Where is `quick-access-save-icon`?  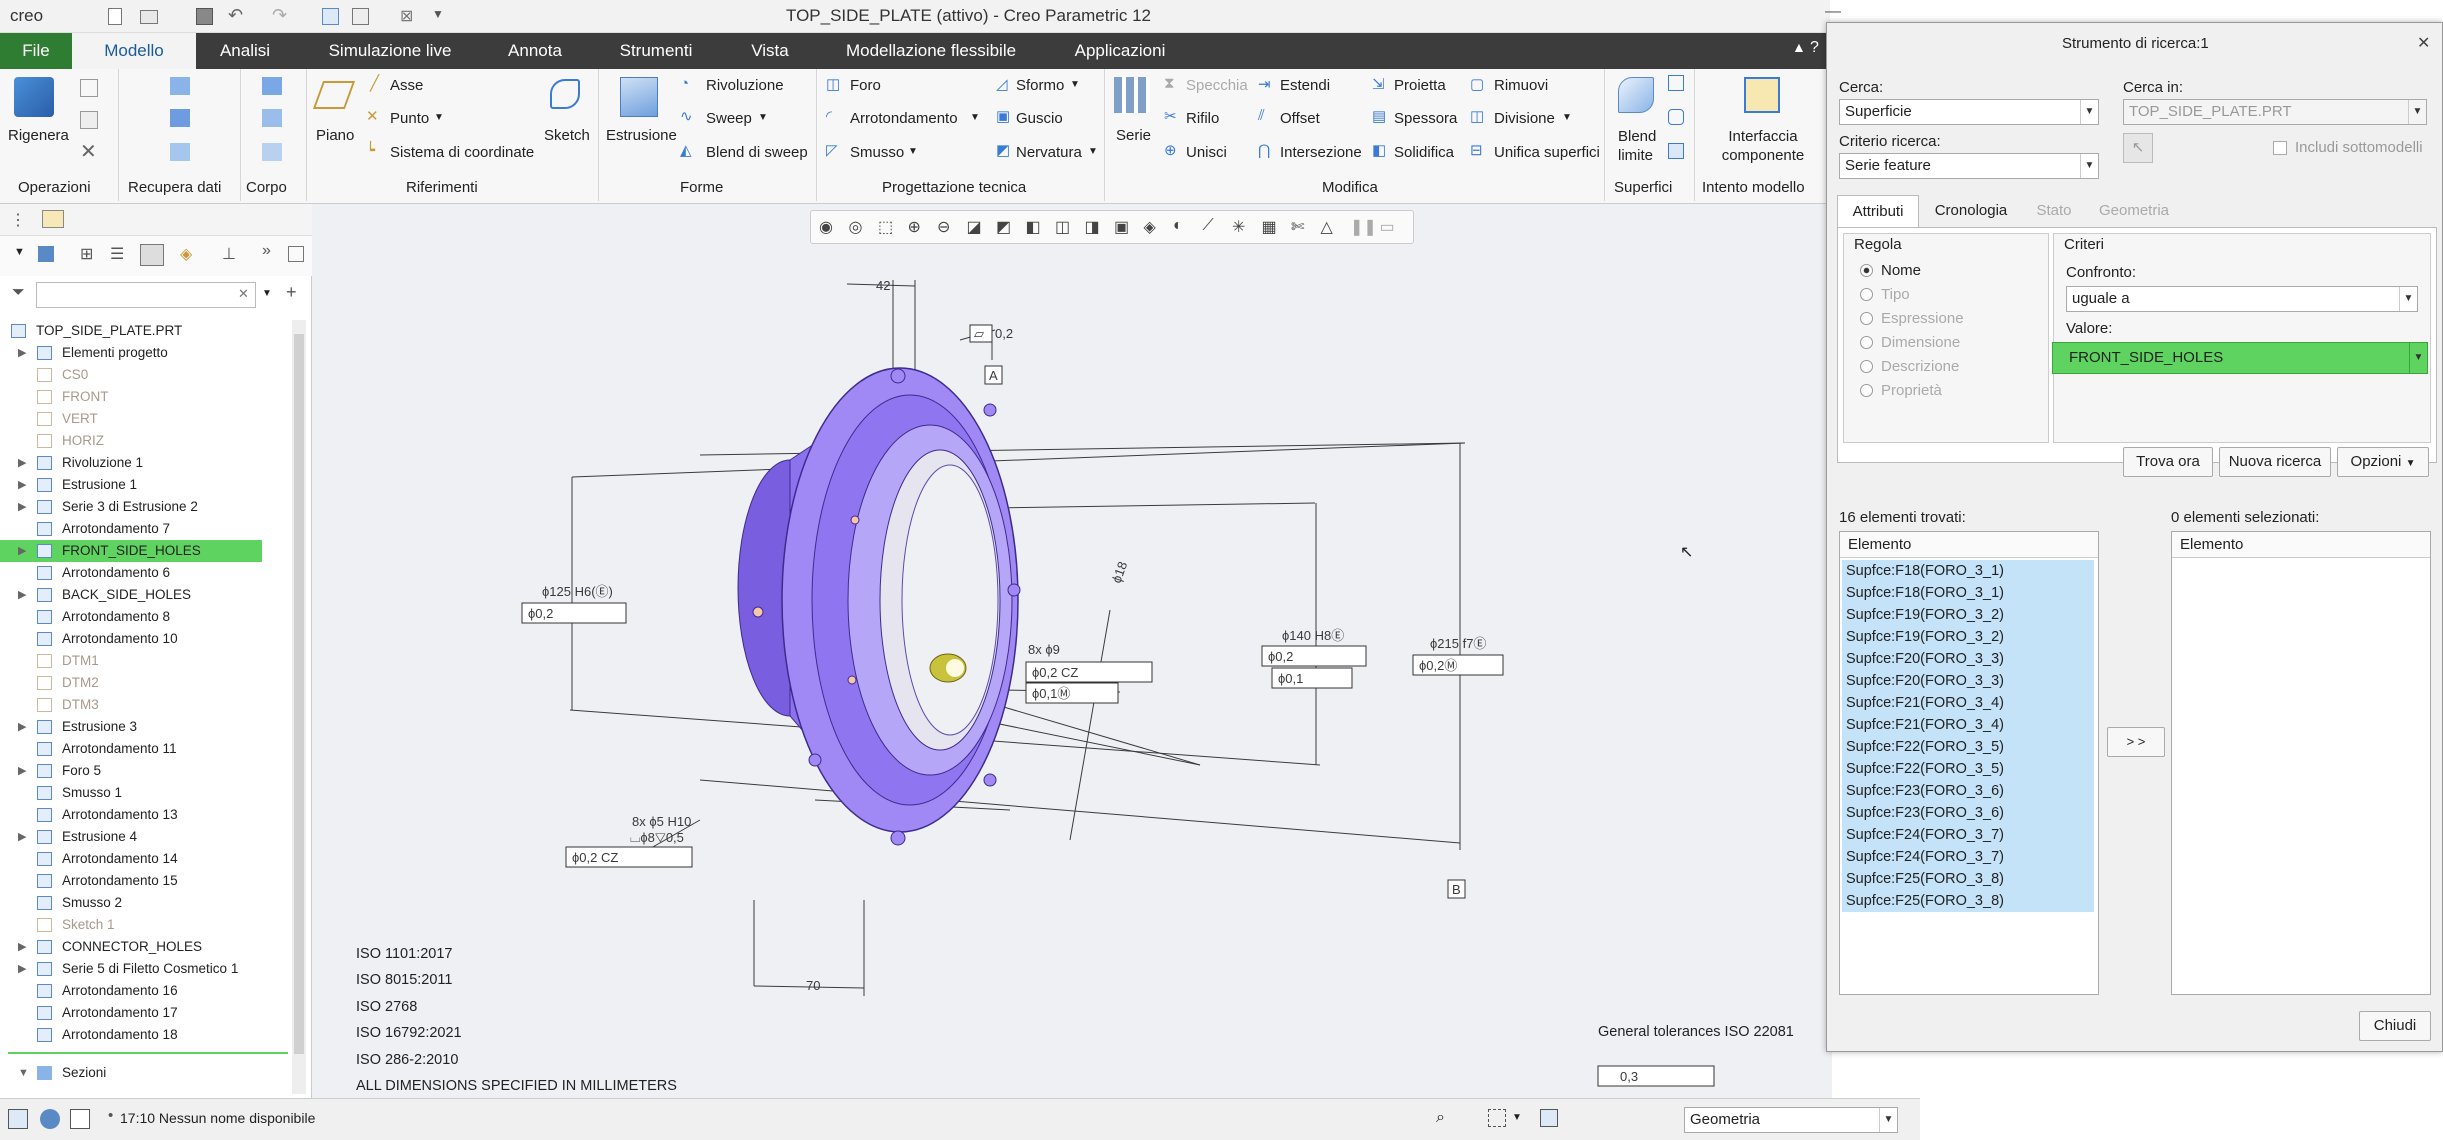
quick-access-save-icon is located at coordinates (204, 16).